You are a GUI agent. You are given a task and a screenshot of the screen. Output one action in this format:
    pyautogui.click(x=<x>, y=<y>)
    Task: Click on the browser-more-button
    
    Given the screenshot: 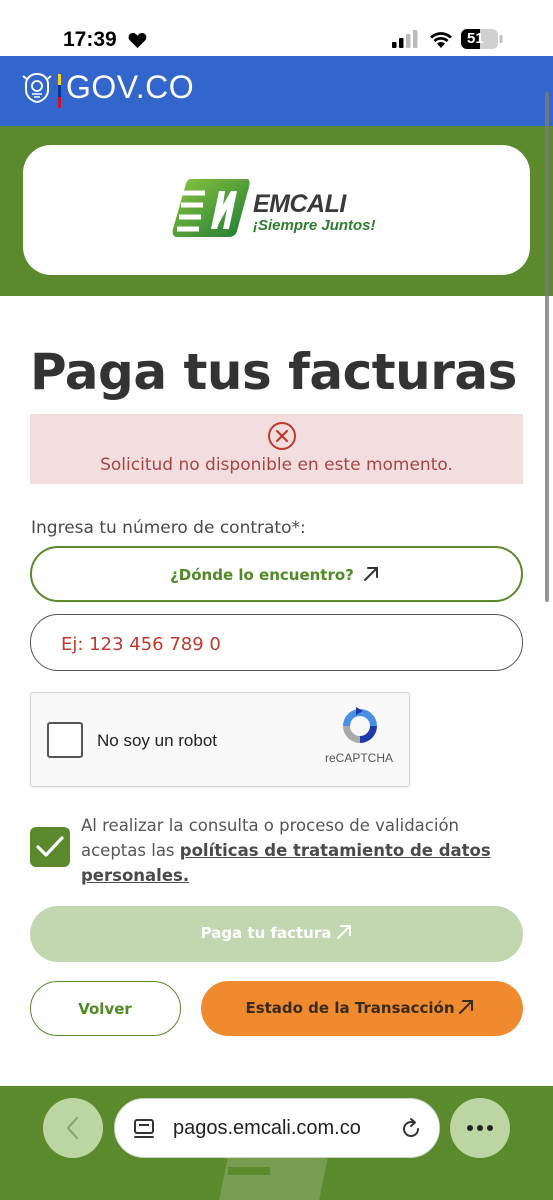 What is the action you would take?
    pyautogui.click(x=480, y=1128)
    